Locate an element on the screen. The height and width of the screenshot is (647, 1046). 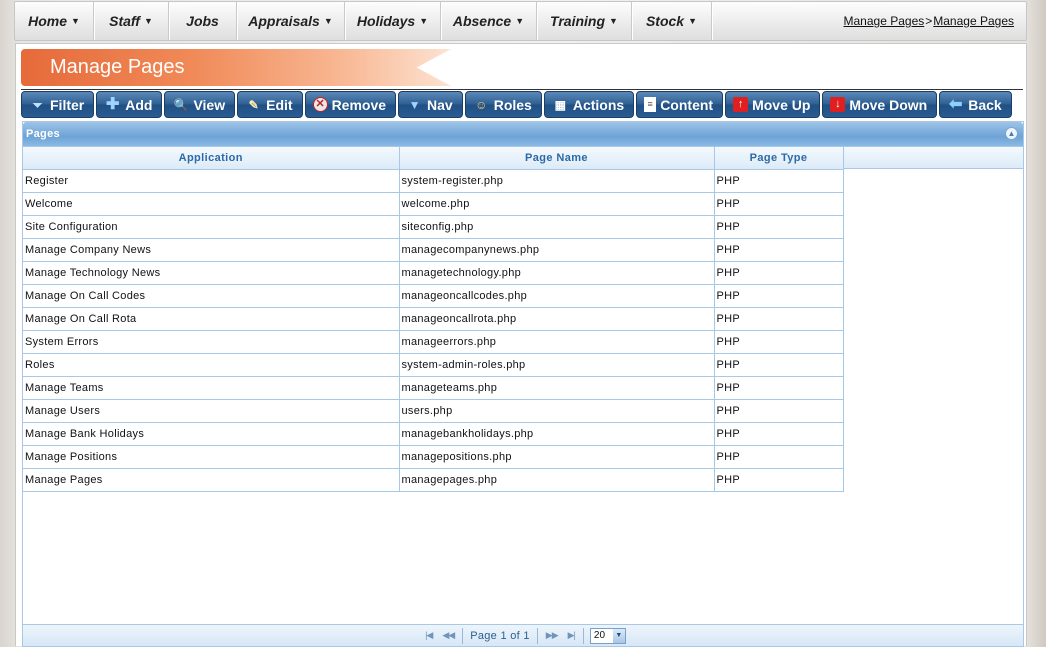
cell-application: Manage Technology News is located at coordinates (211, 273).